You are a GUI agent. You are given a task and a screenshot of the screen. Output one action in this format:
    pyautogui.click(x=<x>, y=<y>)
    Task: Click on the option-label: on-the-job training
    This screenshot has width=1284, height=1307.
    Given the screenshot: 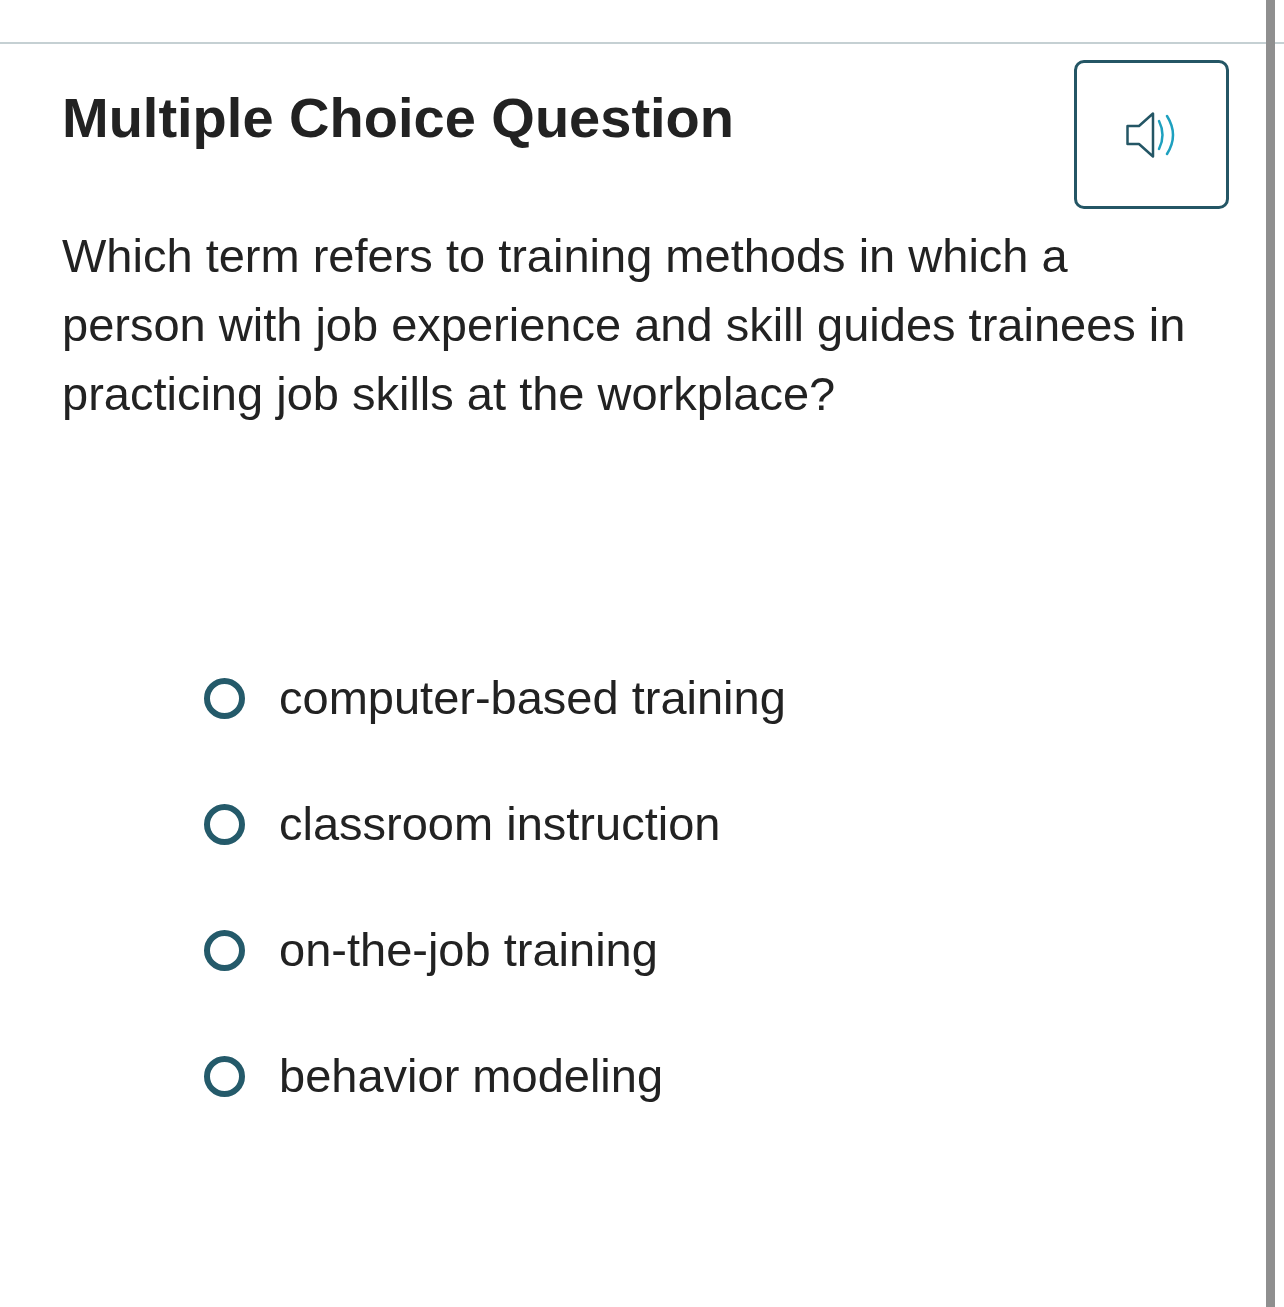 What is the action you would take?
    pyautogui.click(x=468, y=950)
    